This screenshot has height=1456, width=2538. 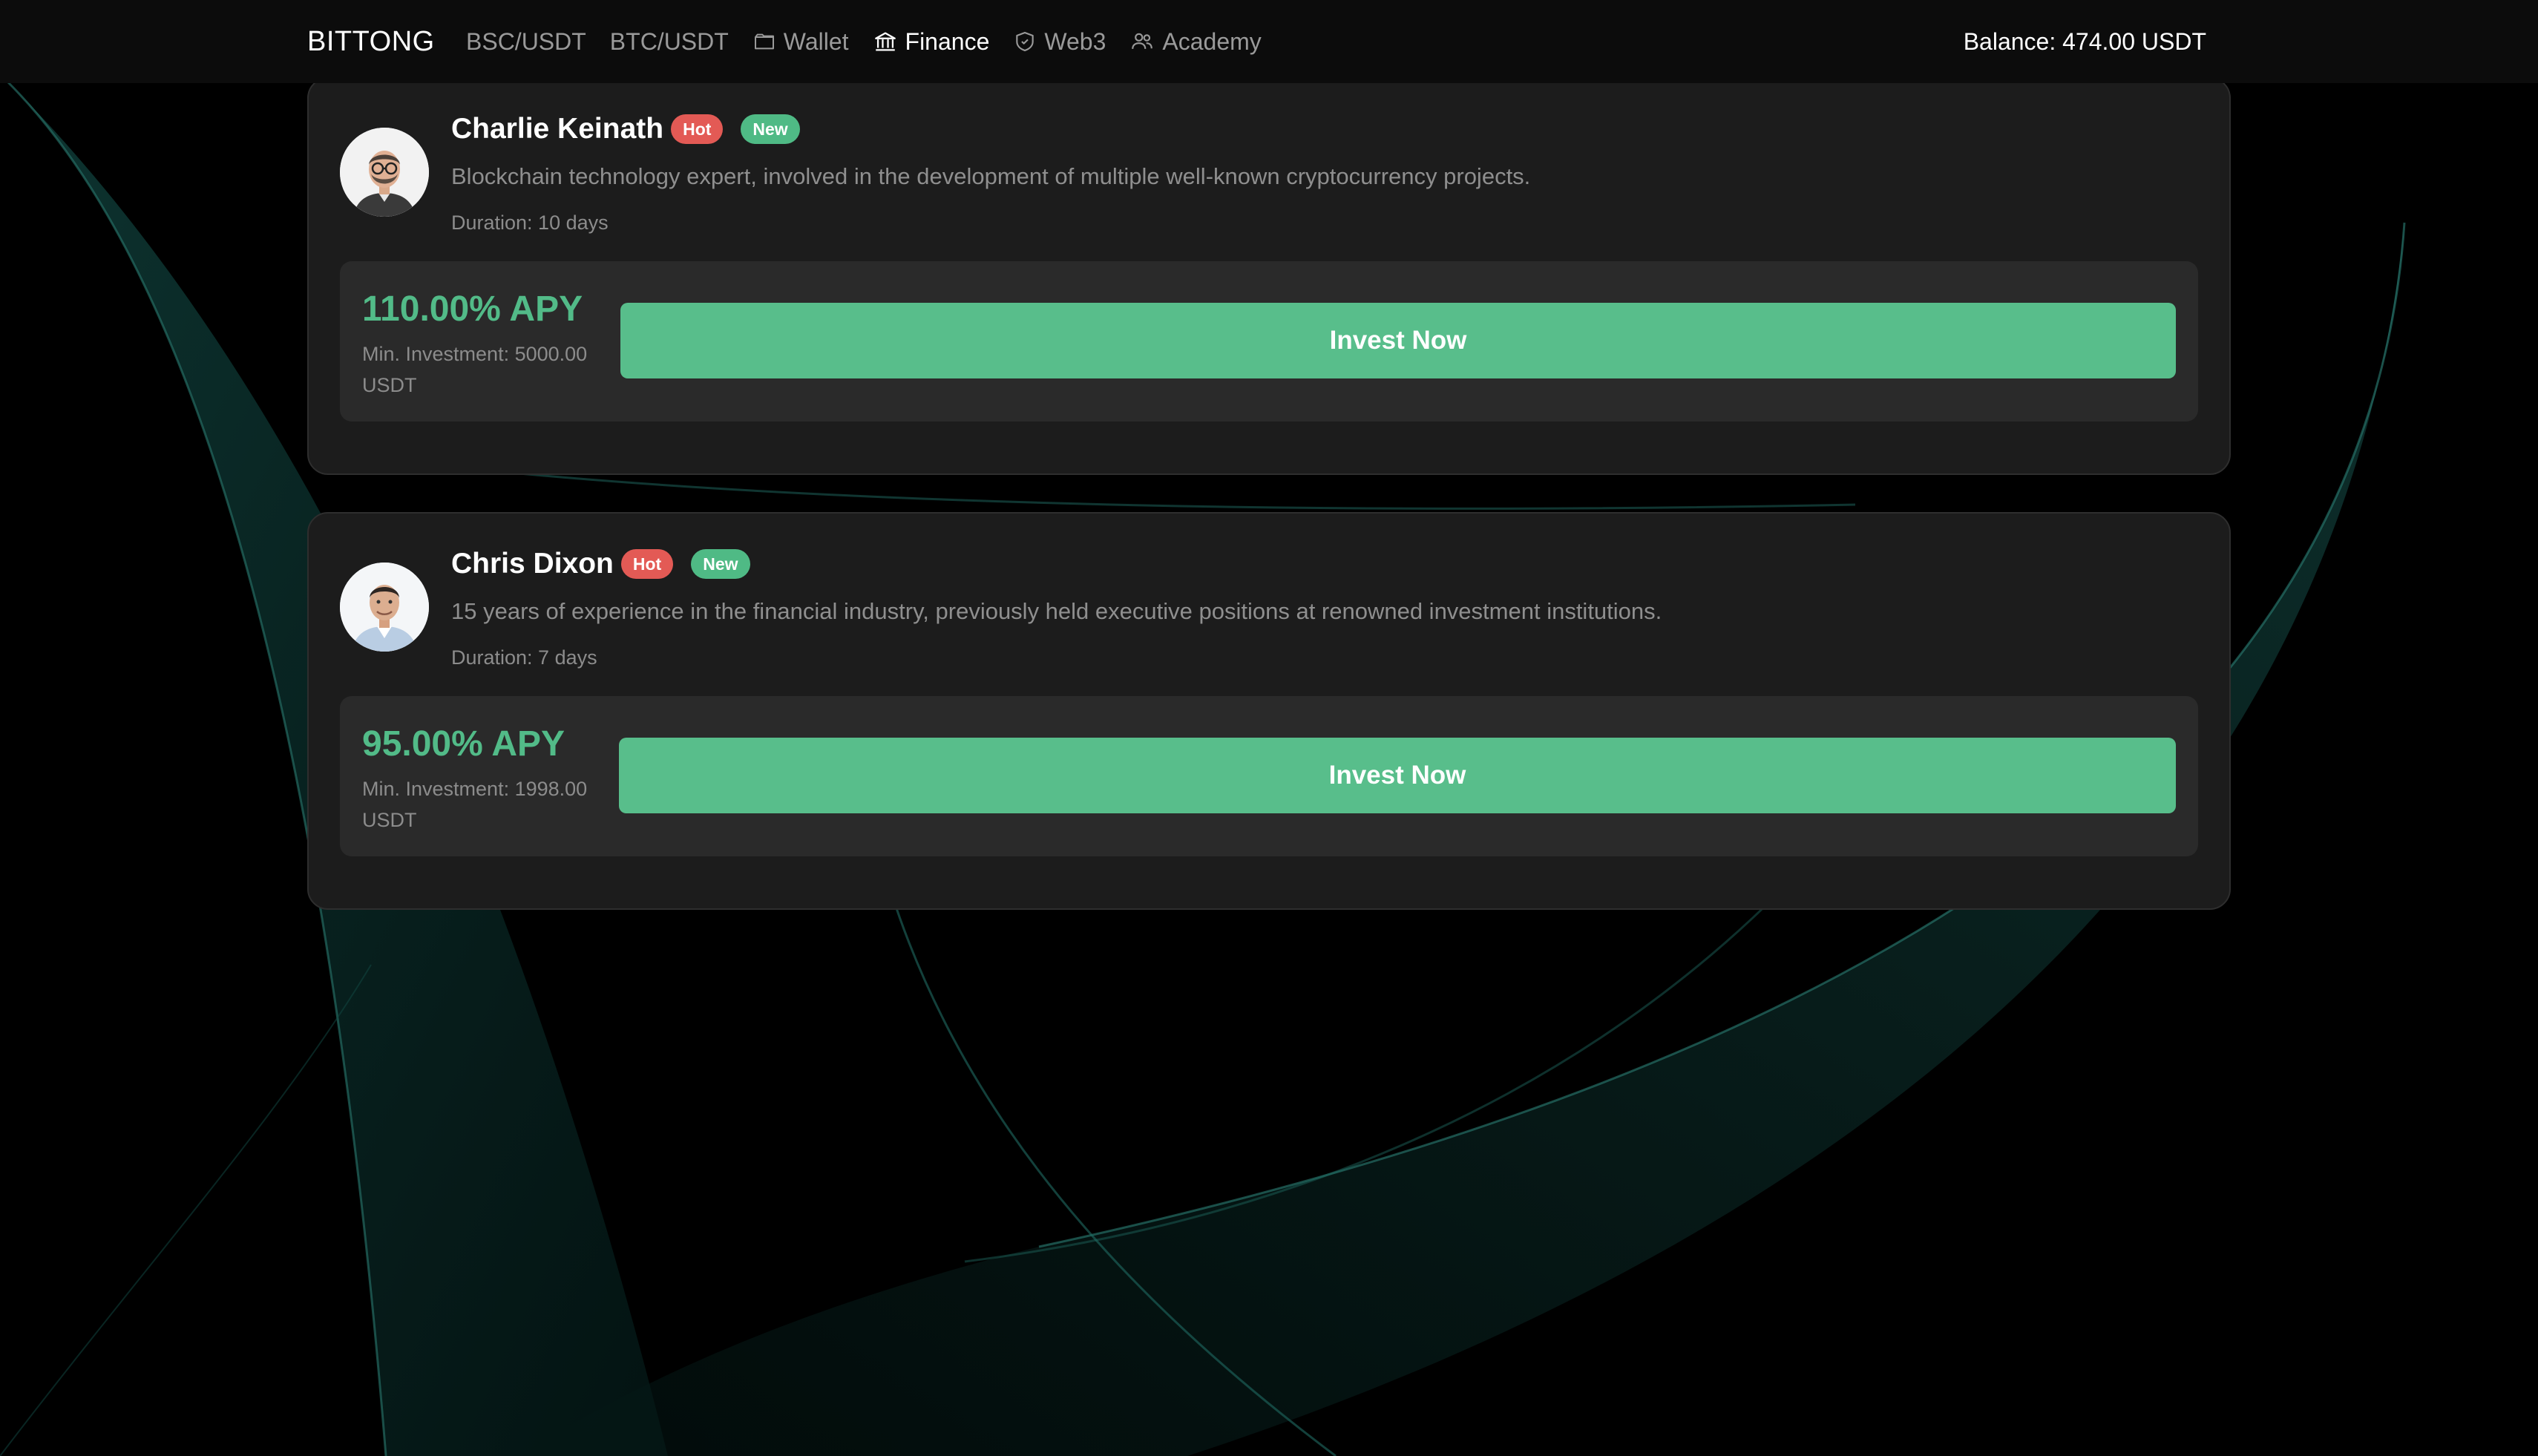 What do you see at coordinates (885, 42) in the screenshot?
I see `bank-icon` at bounding box center [885, 42].